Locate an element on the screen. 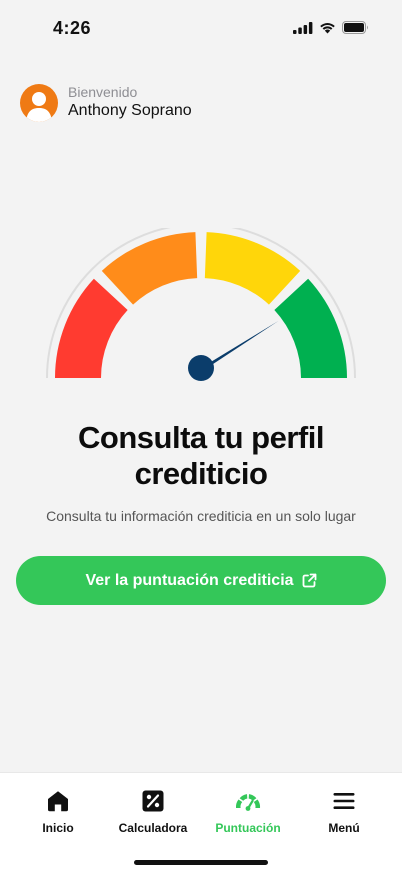 The width and height of the screenshot is (402, 875). menu-icon is located at coordinates (344, 801).